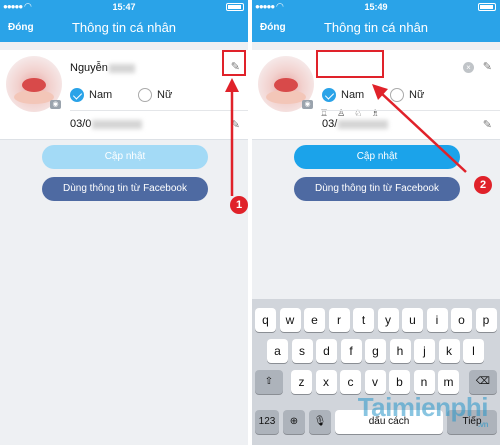  What do you see at coordinates (121, 68) in the screenshot?
I see `name-blur` at bounding box center [121, 68].